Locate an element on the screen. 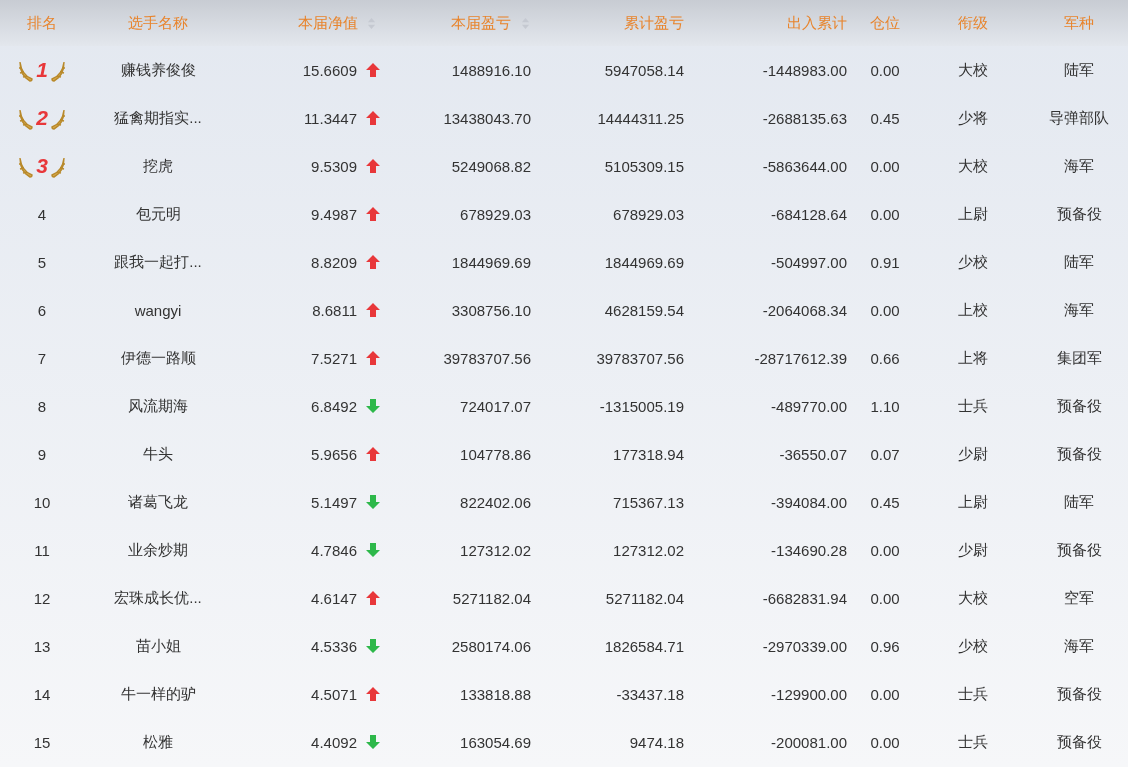  rank-title: 上尉 is located at coordinates (972, 502).